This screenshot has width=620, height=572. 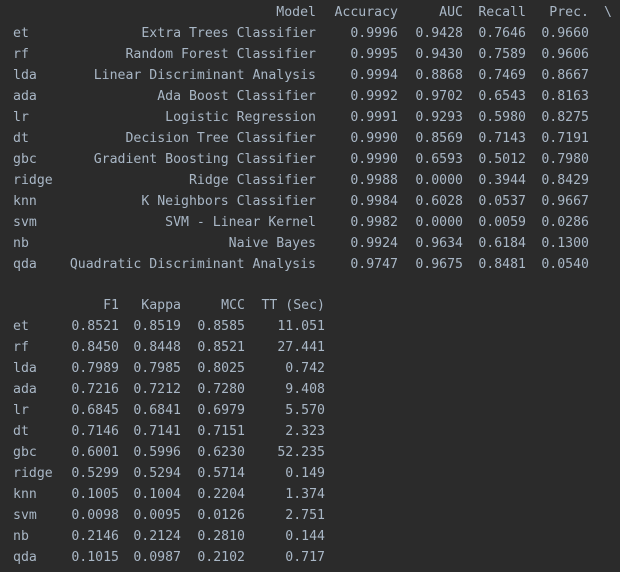 What do you see at coordinates (21, 117) in the screenshot?
I see `row-index: lr` at bounding box center [21, 117].